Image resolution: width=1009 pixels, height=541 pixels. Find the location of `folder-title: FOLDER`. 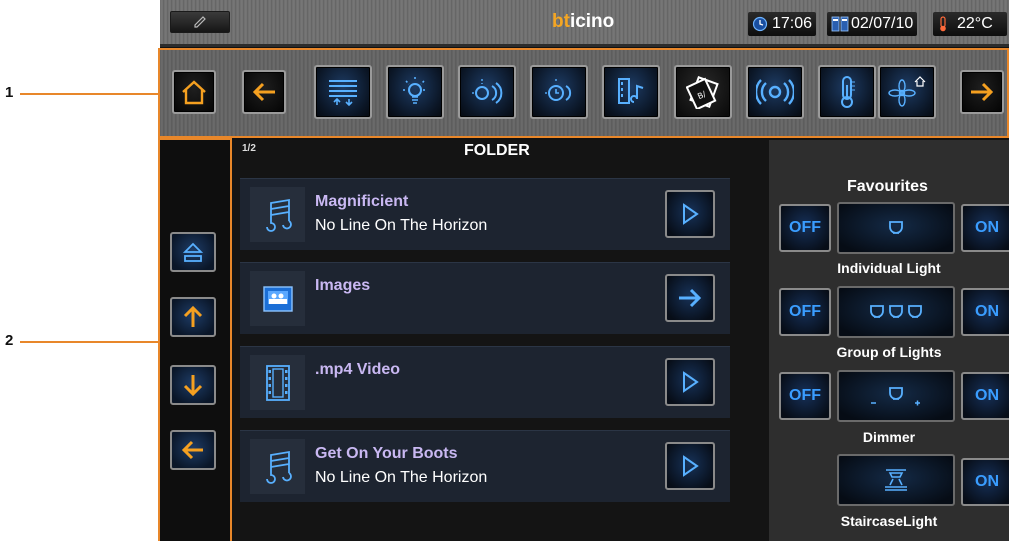

folder-title: FOLDER is located at coordinates (497, 150).